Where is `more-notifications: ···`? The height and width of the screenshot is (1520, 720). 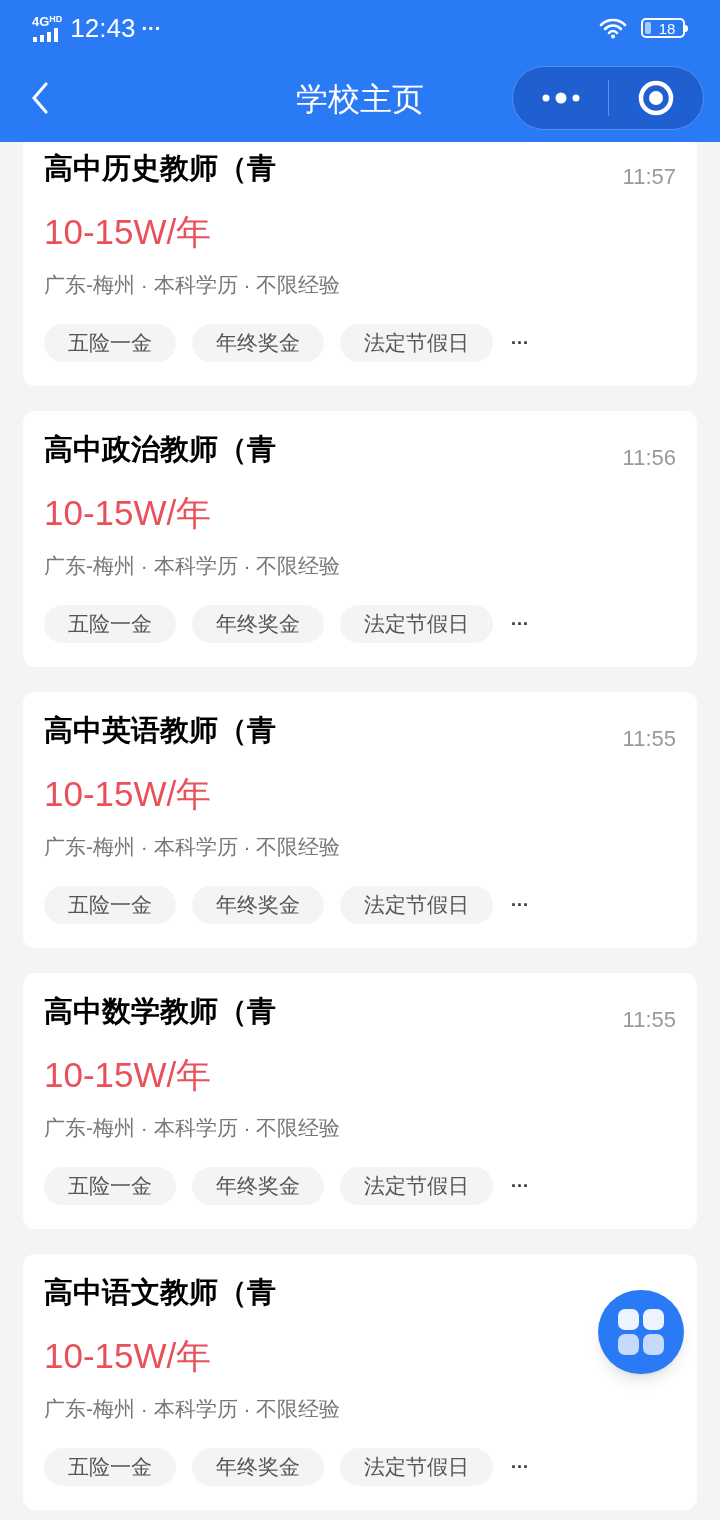
more-notifications: ··· is located at coordinates (151, 28).